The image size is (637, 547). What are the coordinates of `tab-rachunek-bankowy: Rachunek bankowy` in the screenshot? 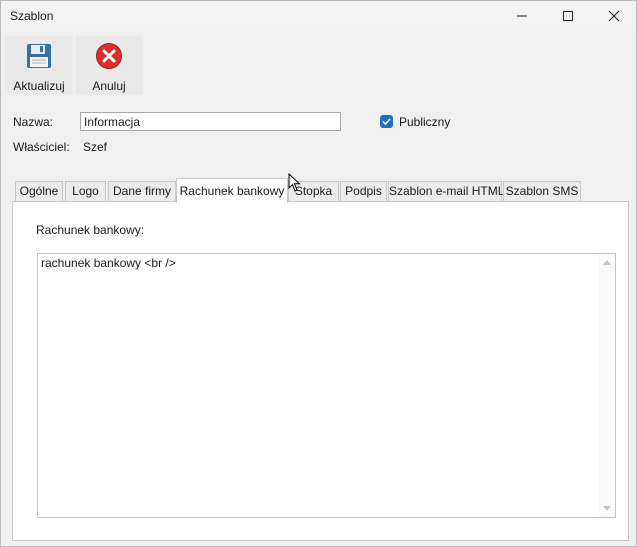 It's located at (232, 190).